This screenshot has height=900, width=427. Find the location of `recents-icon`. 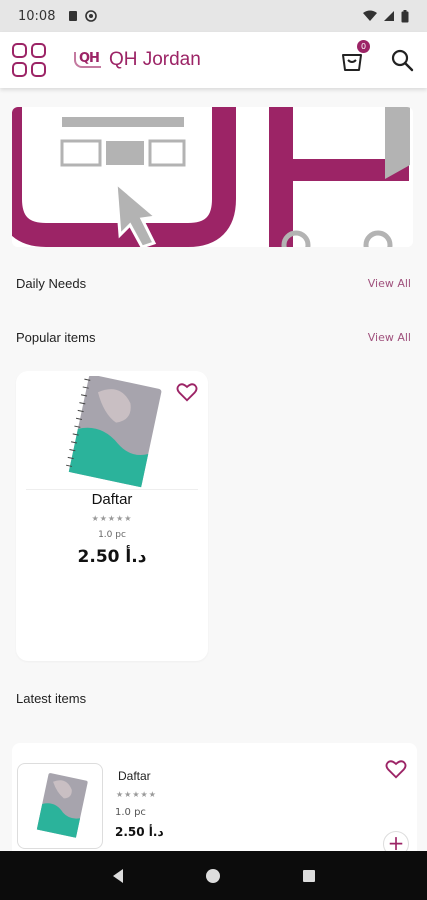

recents-icon is located at coordinates (309, 875).